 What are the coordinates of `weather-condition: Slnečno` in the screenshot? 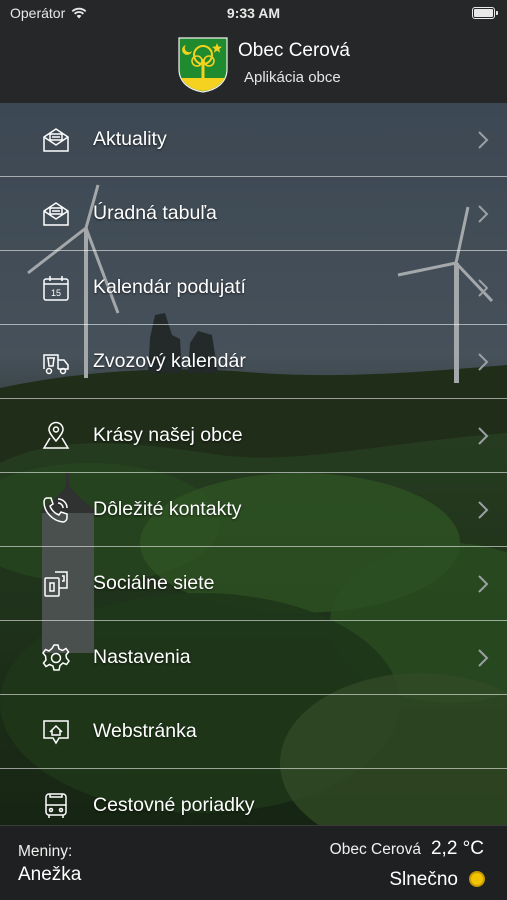 It's located at (423, 879).